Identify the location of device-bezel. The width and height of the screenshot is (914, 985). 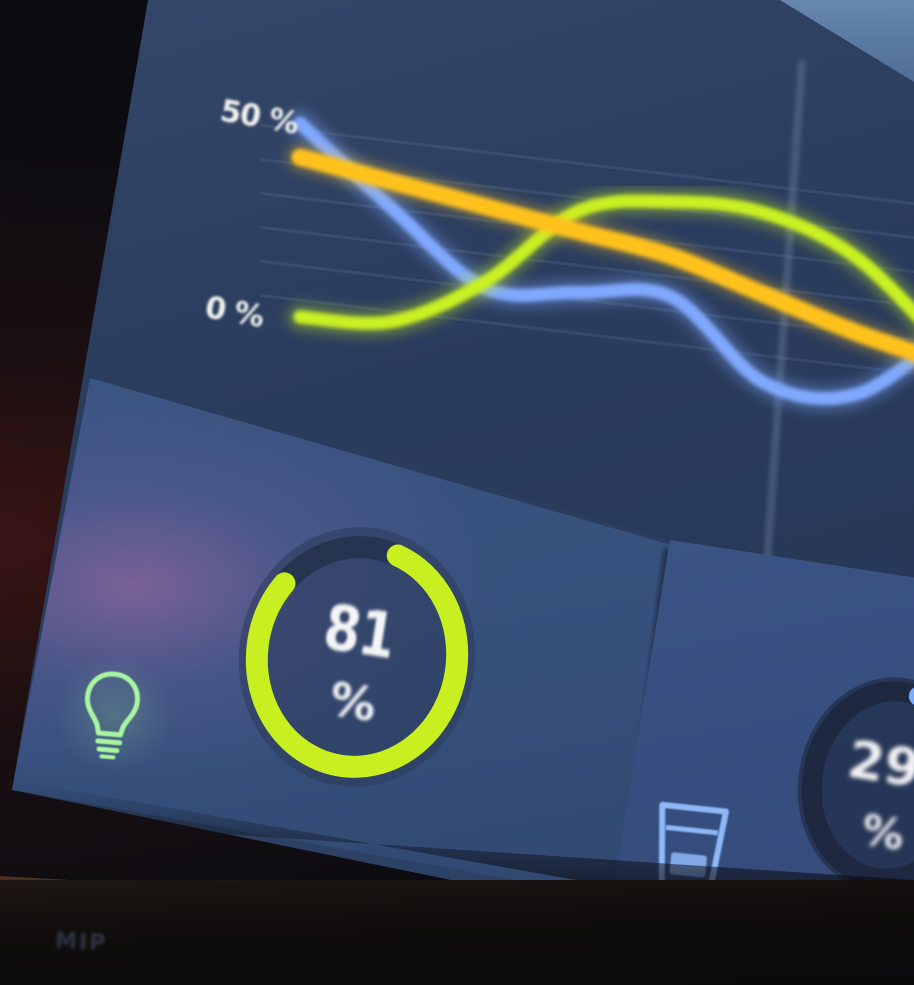
(457, 932).